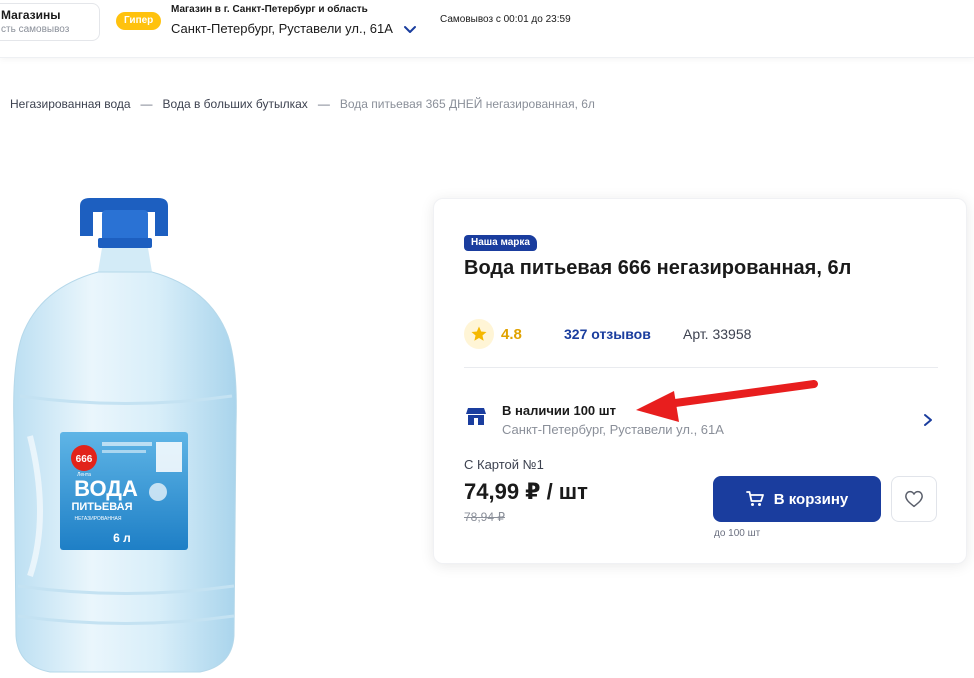 The height and width of the screenshot is (678, 974). What do you see at coordinates (607, 334) in the screenshot?
I see `reviews-link: 327 отзывов` at bounding box center [607, 334].